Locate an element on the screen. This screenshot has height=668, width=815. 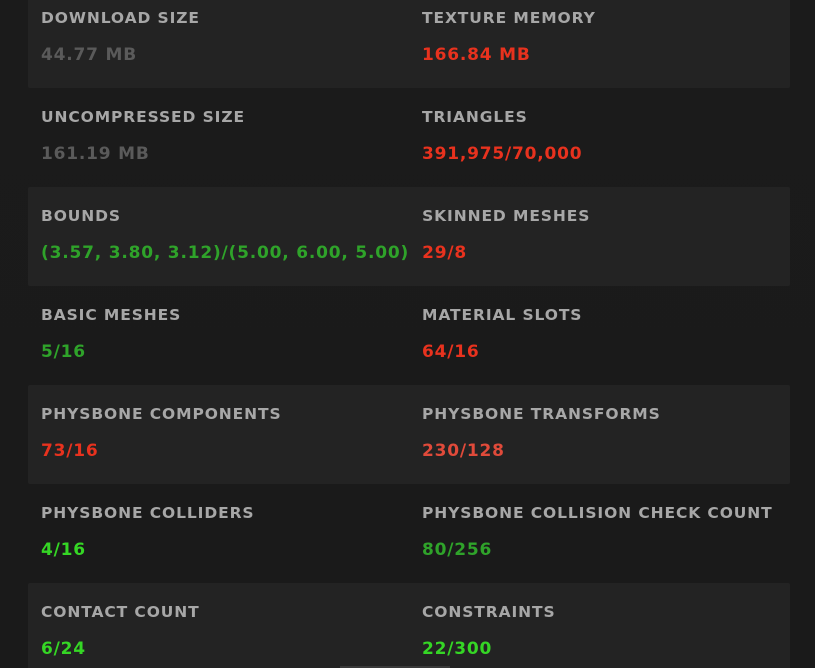
stat-physbone-components: PHYSBONE COMPONENTS 73/16 is located at coordinates (218, 434).